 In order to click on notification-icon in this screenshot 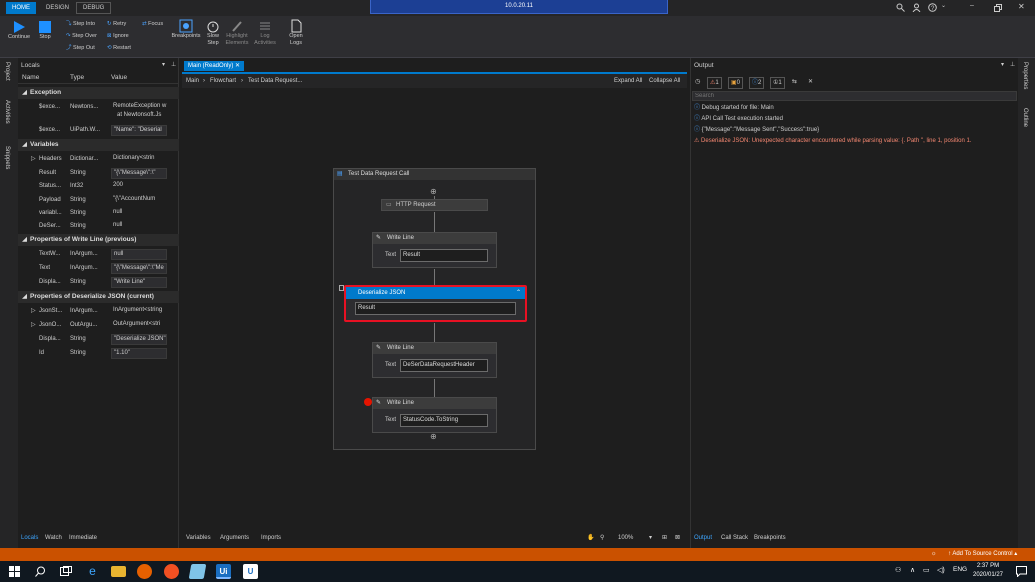, I will do `click(1021, 571)`.